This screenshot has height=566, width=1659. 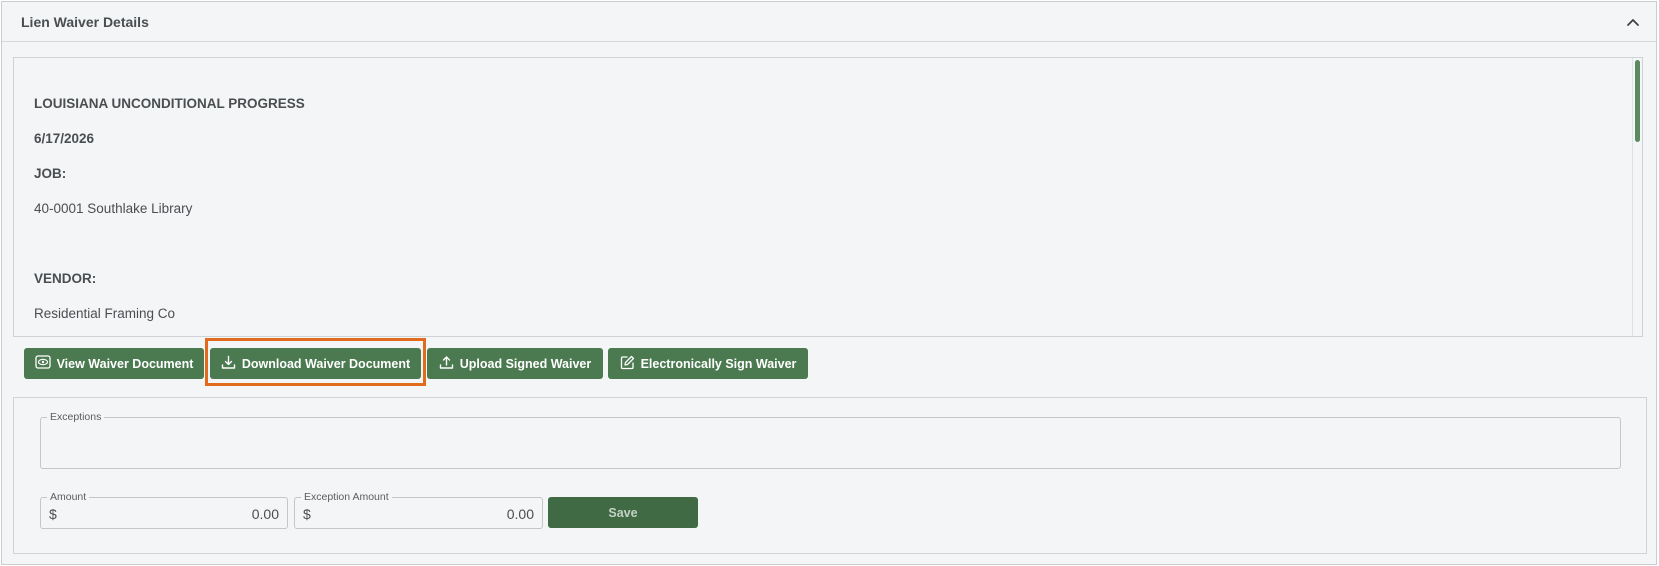 What do you see at coordinates (42, 363) in the screenshot?
I see `eye-icon` at bounding box center [42, 363].